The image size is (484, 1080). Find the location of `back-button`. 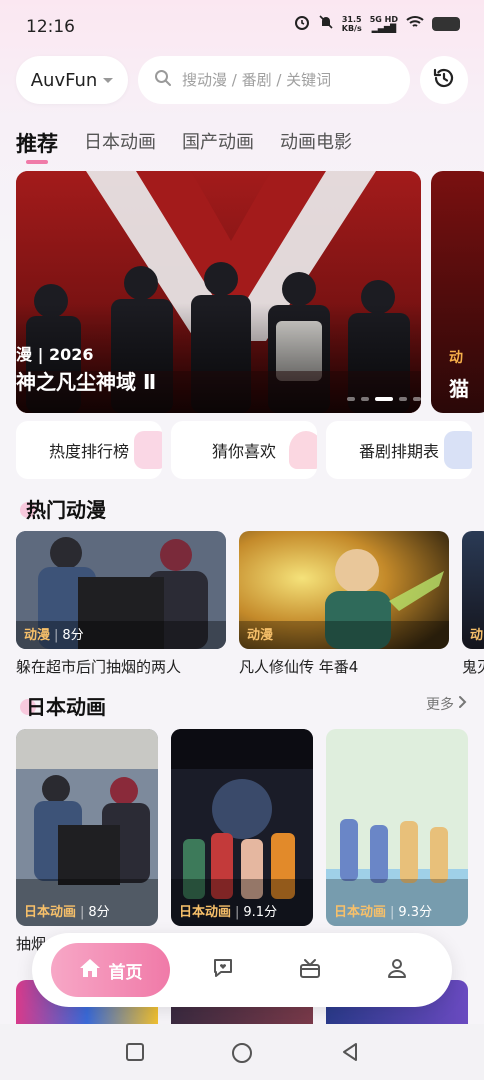

back-button is located at coordinates (350, 1054).